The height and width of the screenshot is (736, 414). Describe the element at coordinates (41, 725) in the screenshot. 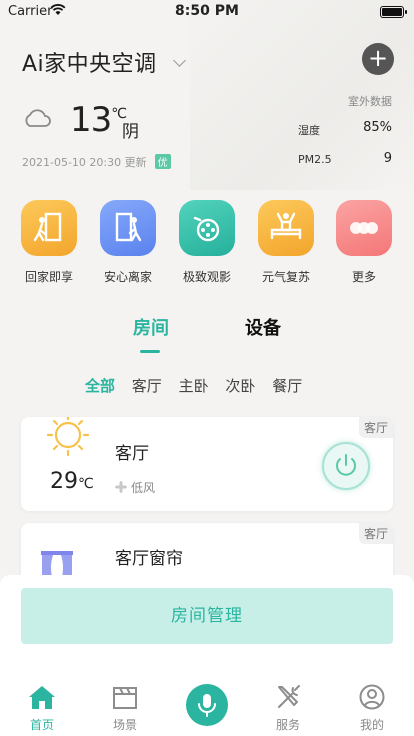

I see `nav-label: 首页` at that location.